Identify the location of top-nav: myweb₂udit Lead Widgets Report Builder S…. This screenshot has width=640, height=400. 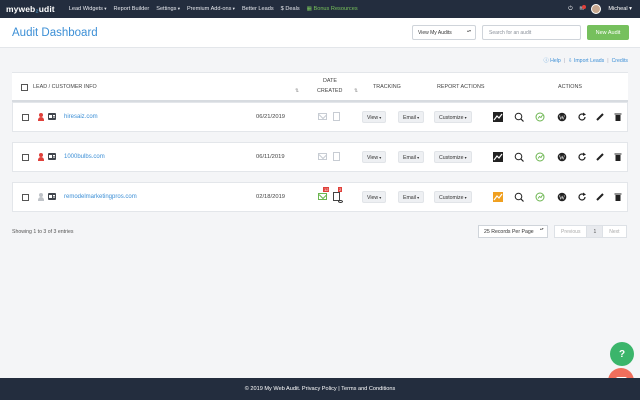
(320, 9).